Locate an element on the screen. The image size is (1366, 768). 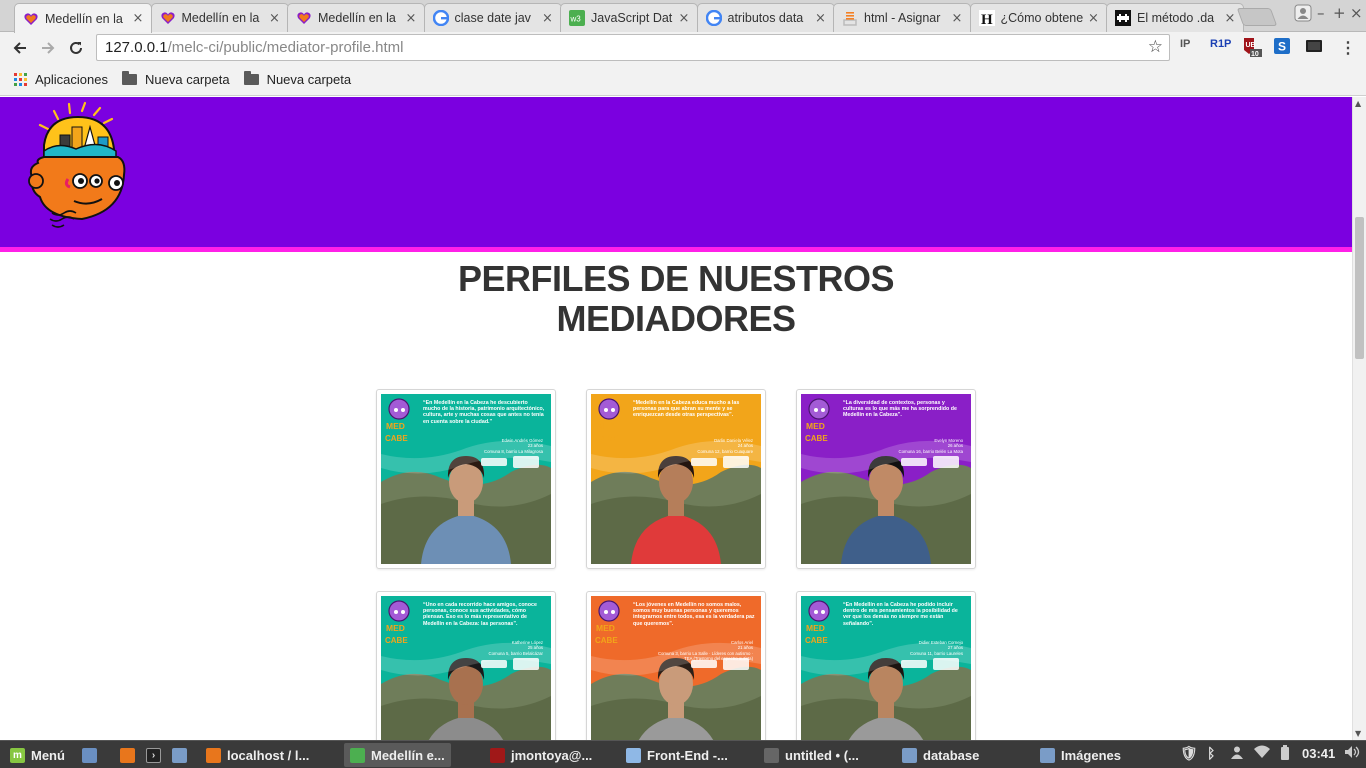
bluetooth-icon: ᛒ is located at coordinates (1211, 753).